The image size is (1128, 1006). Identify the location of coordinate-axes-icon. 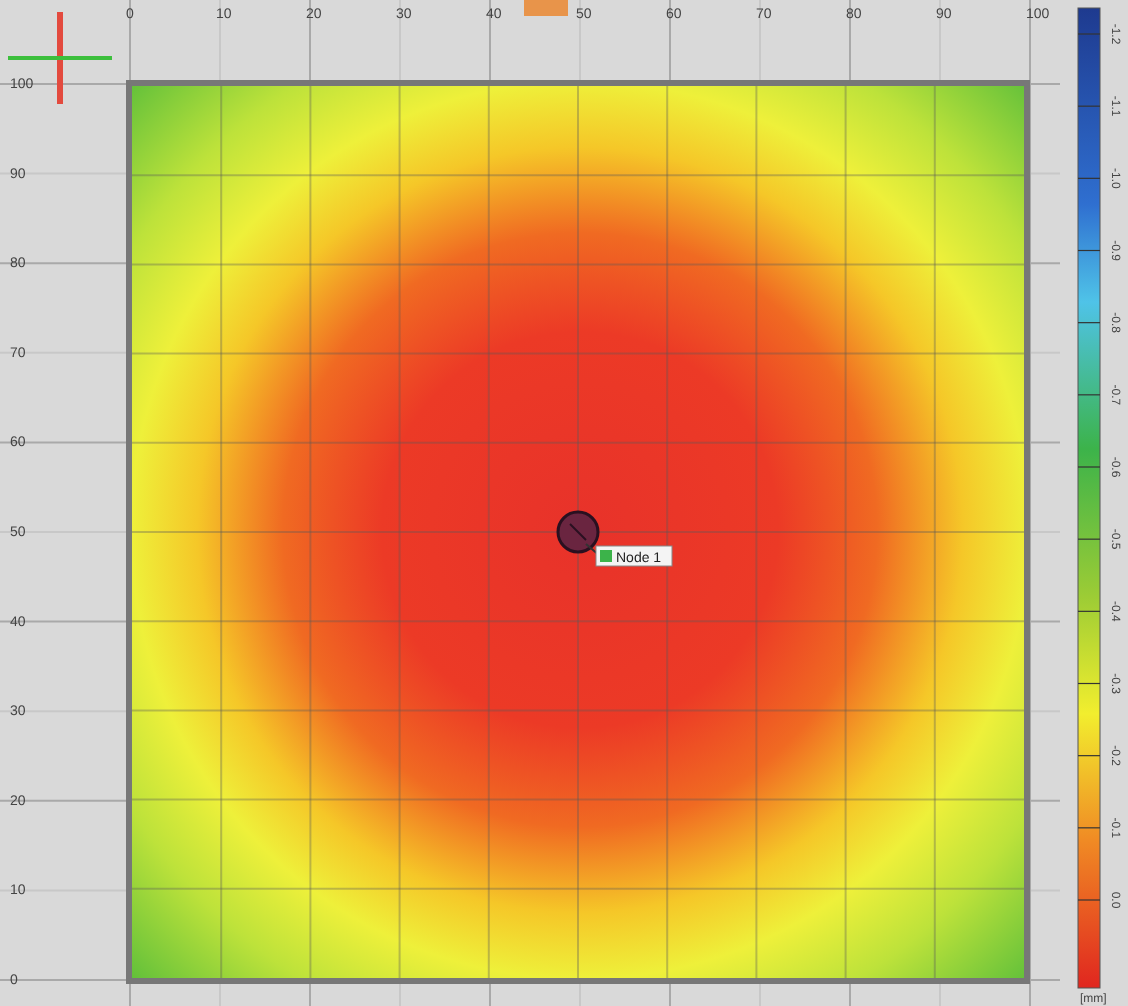
(60, 58).